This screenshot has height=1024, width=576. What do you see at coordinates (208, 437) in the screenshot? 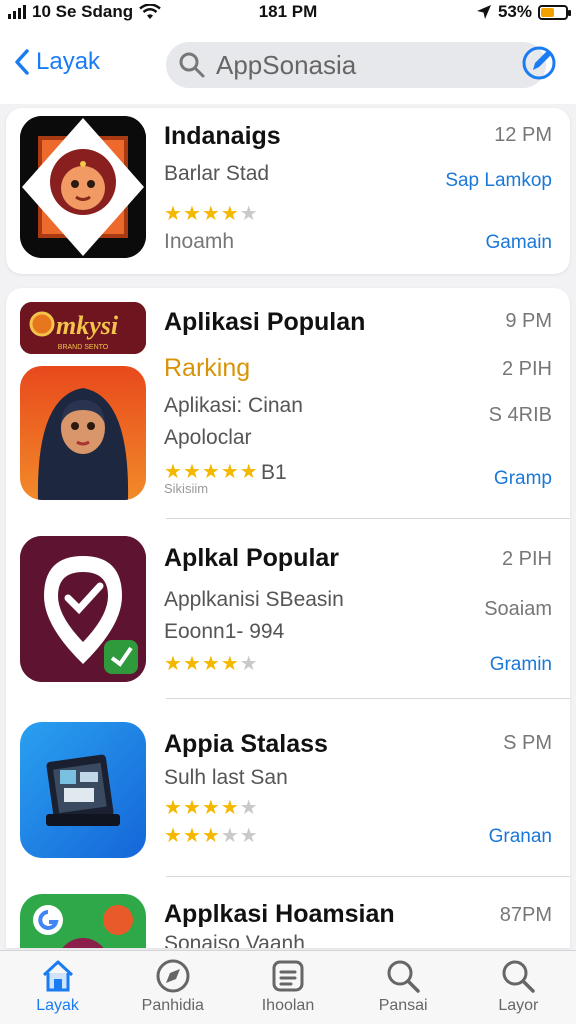
I see `app-subtitle-secondary: Apoloclar` at bounding box center [208, 437].